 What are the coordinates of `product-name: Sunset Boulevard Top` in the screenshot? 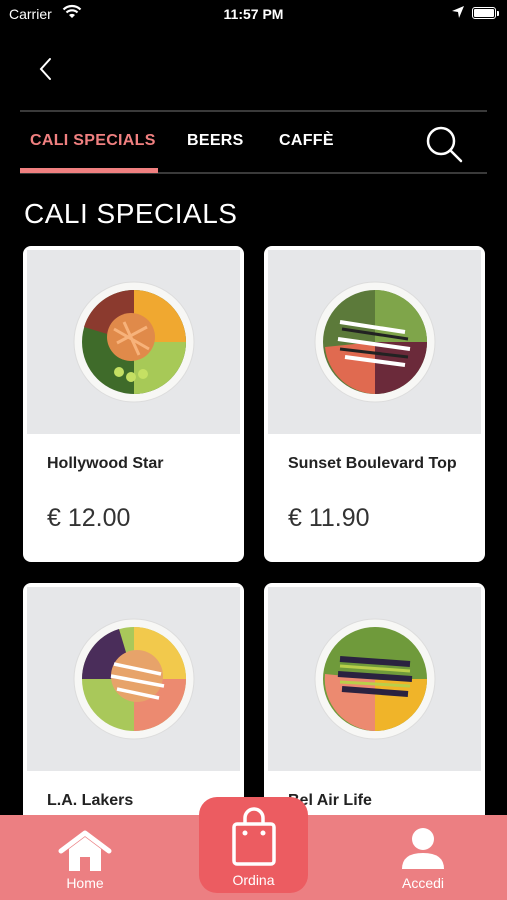 It's located at (372, 463).